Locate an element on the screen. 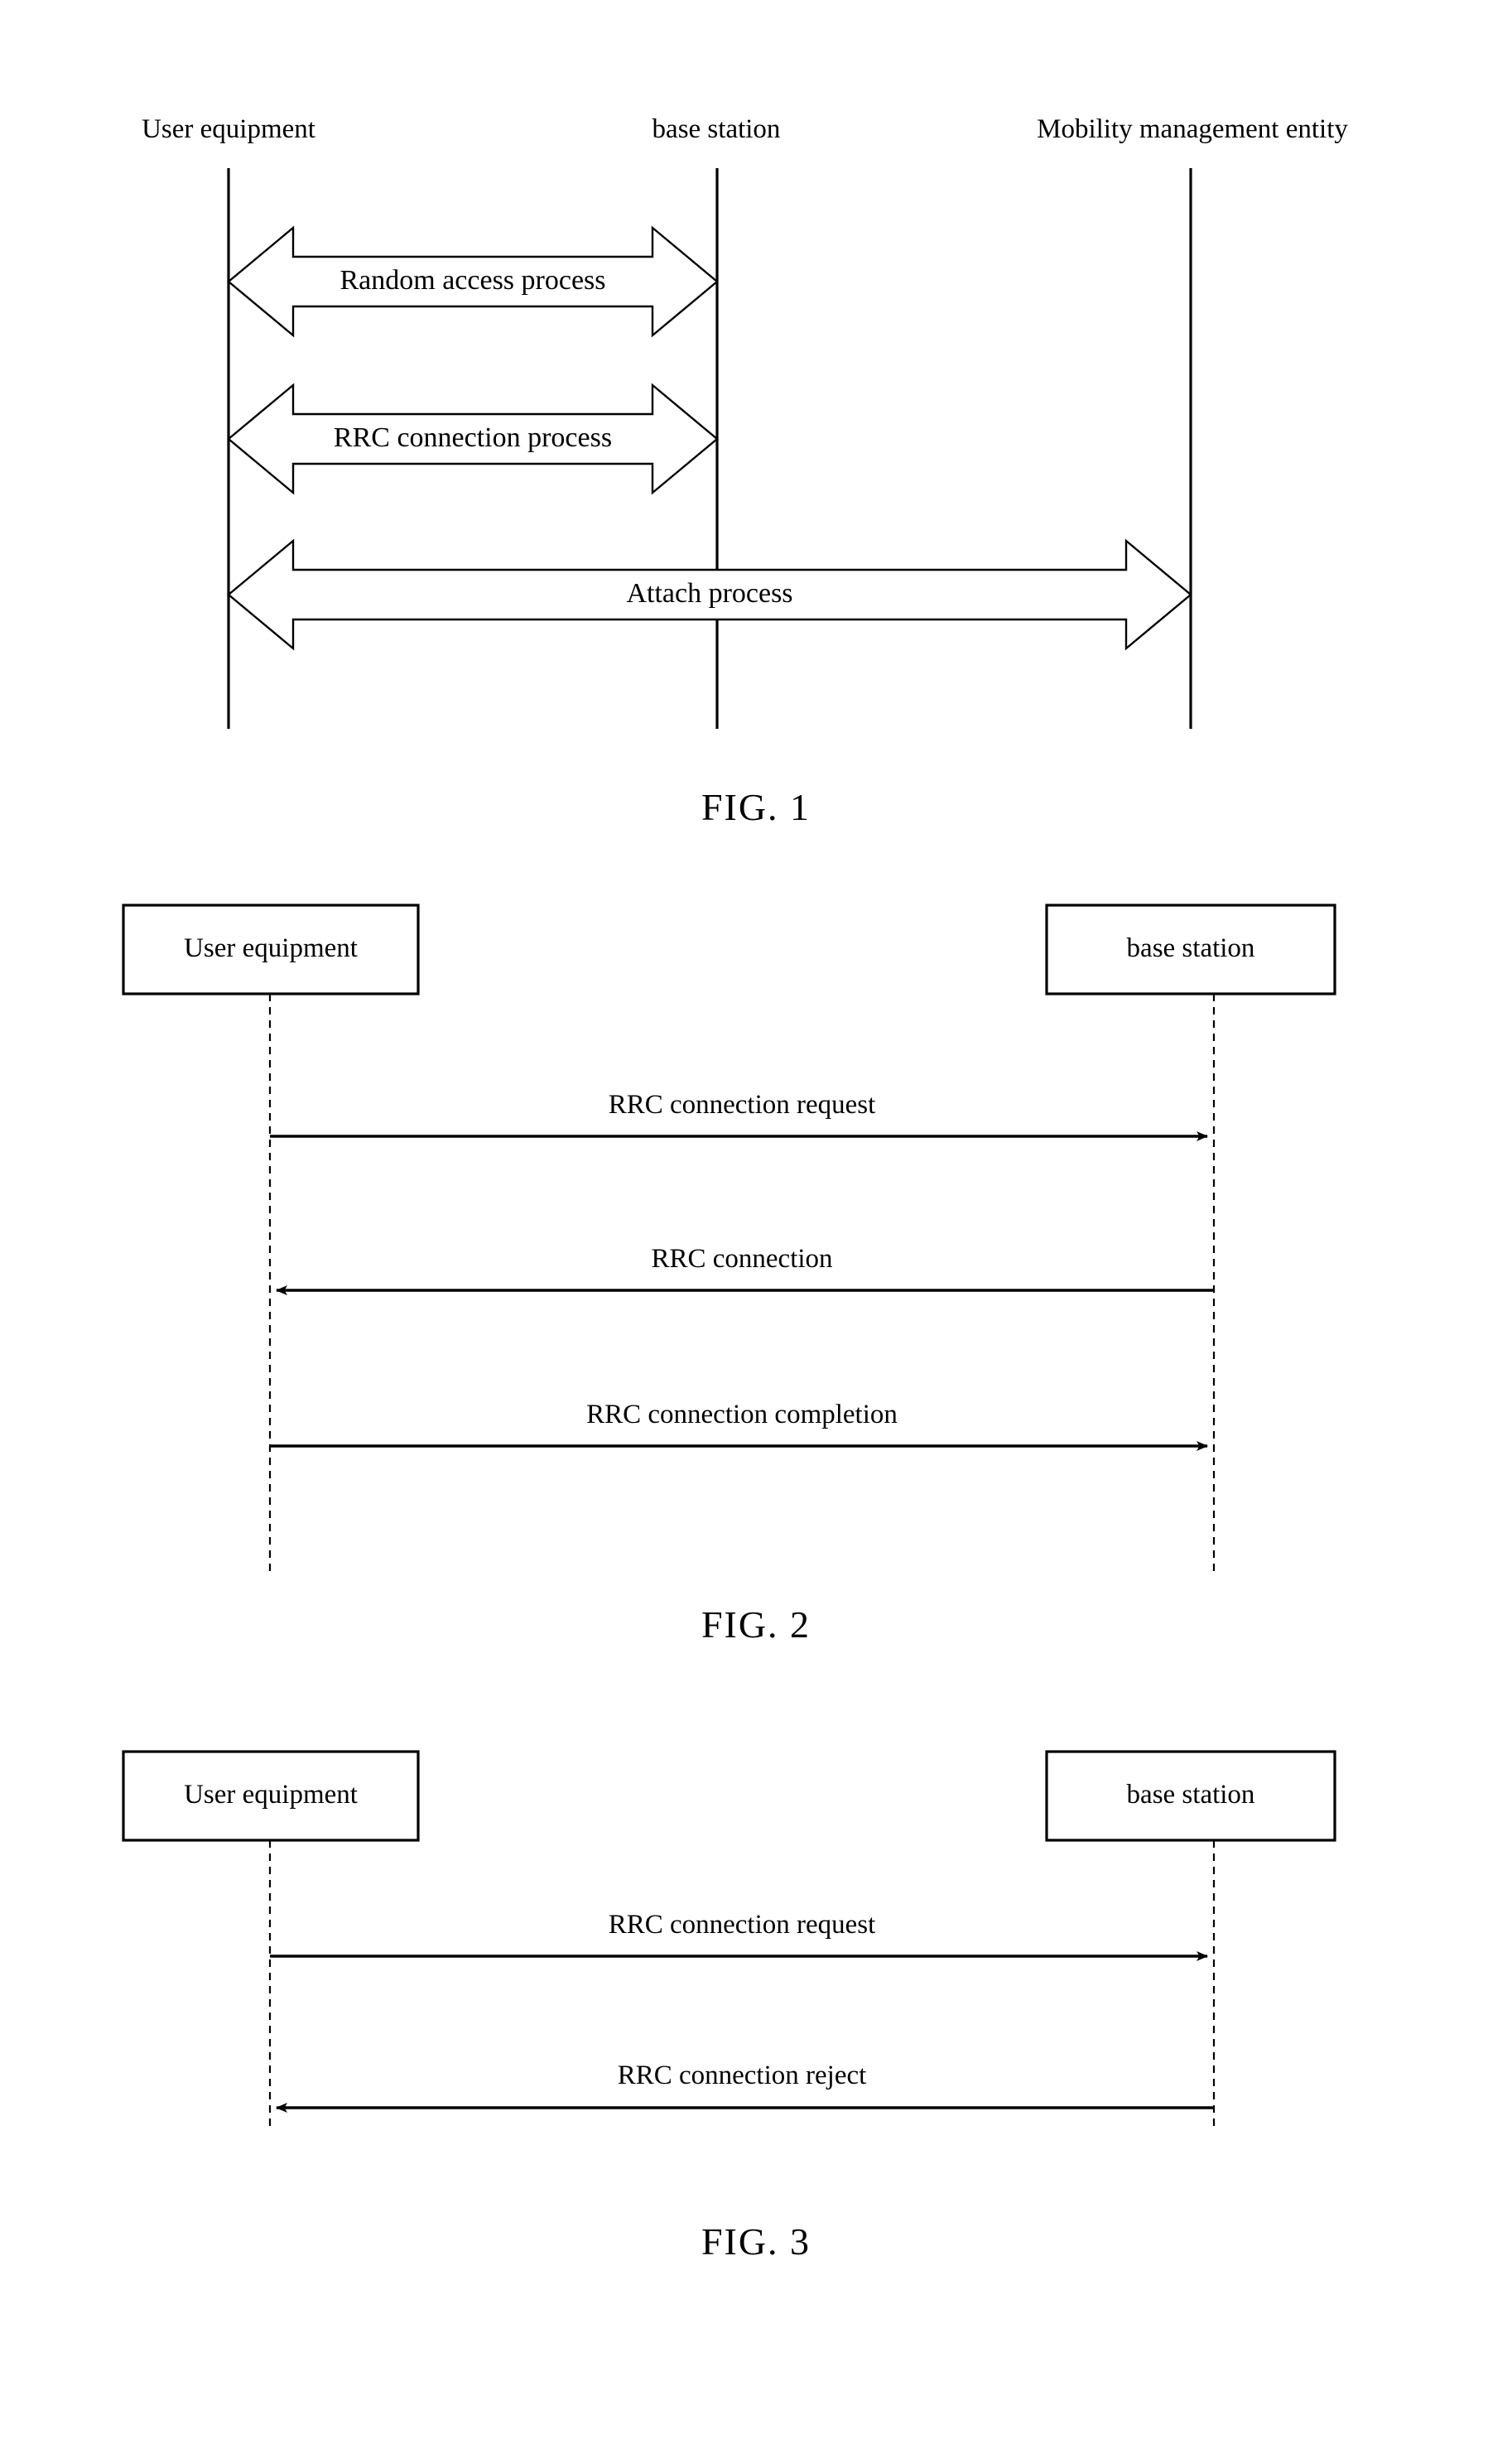  figure-1-message-label-attach-process: Attach process is located at coordinates (709, 593).